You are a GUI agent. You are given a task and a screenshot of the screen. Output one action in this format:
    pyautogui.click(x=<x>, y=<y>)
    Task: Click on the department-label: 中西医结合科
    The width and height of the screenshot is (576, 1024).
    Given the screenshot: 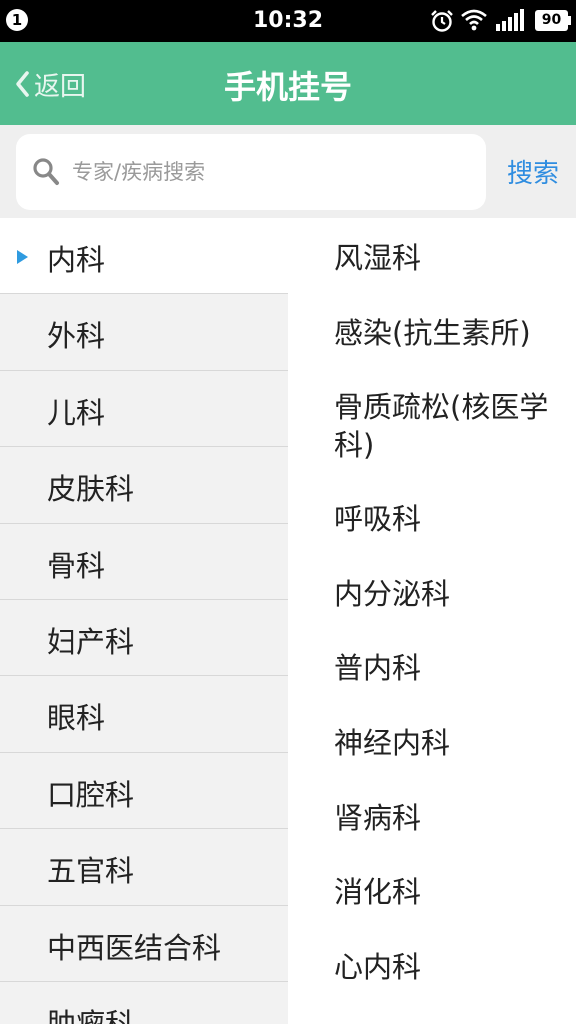 What is the action you would take?
    pyautogui.click(x=134, y=947)
    